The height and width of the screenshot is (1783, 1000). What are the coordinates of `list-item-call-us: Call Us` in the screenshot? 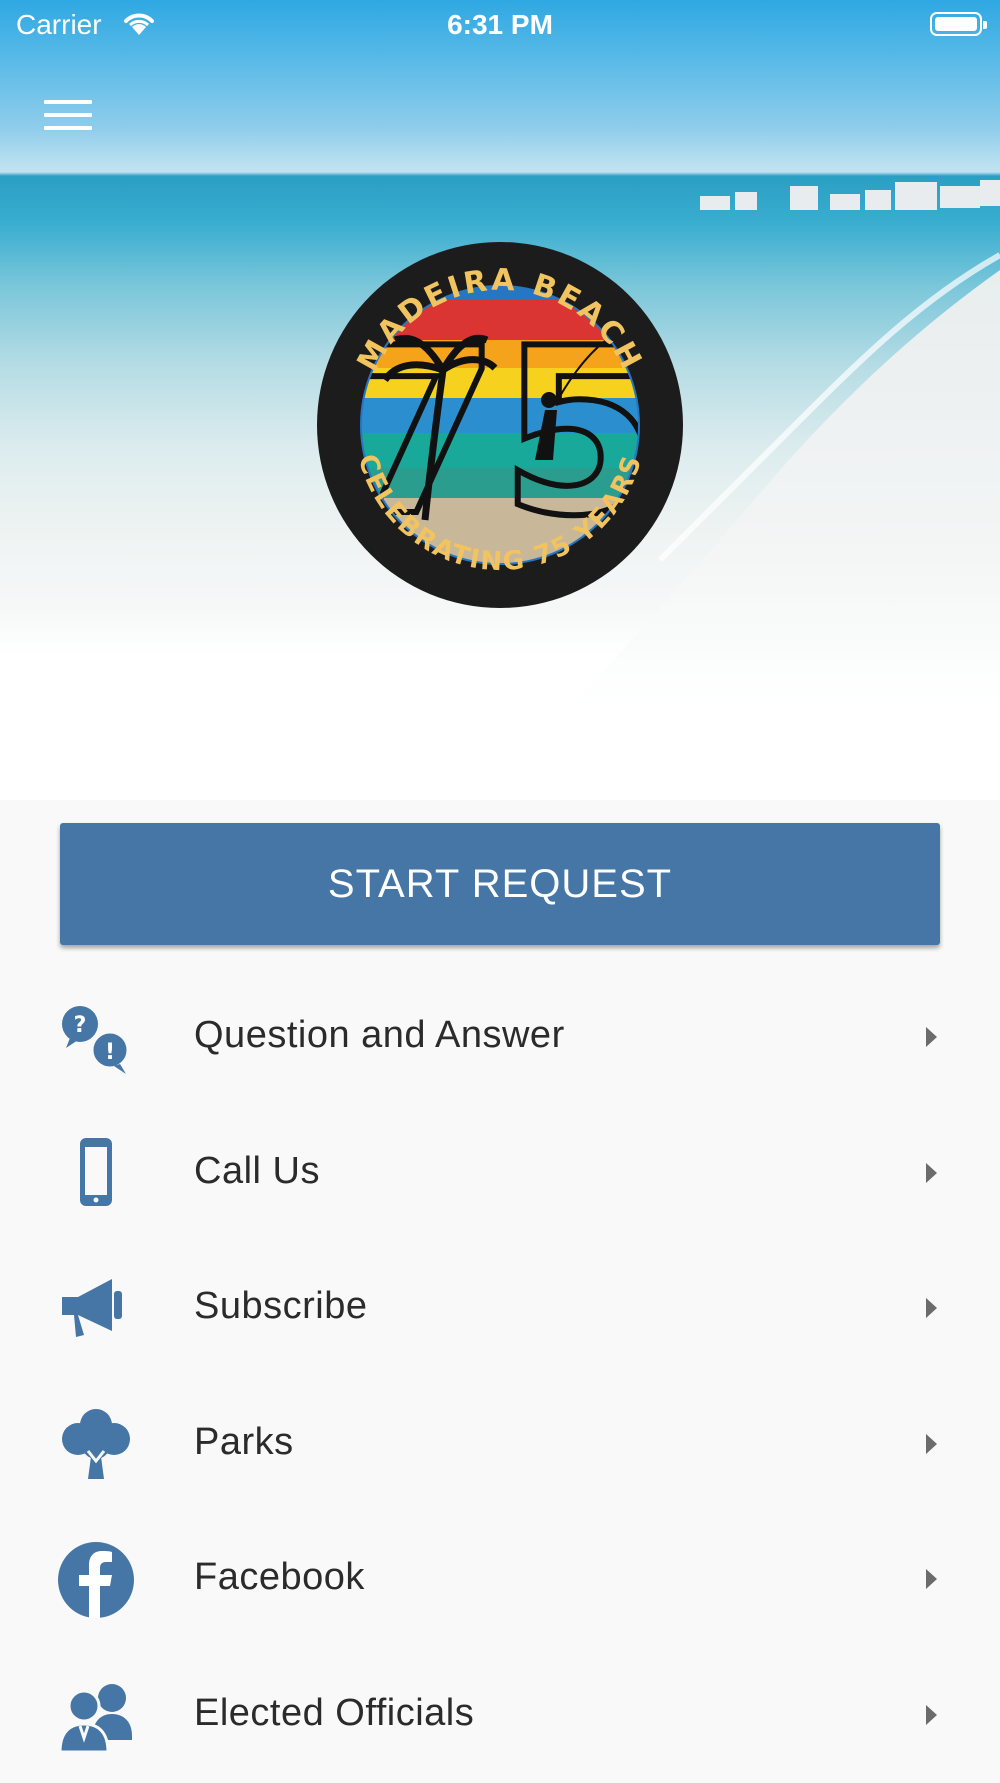 It's located at (500, 1174).